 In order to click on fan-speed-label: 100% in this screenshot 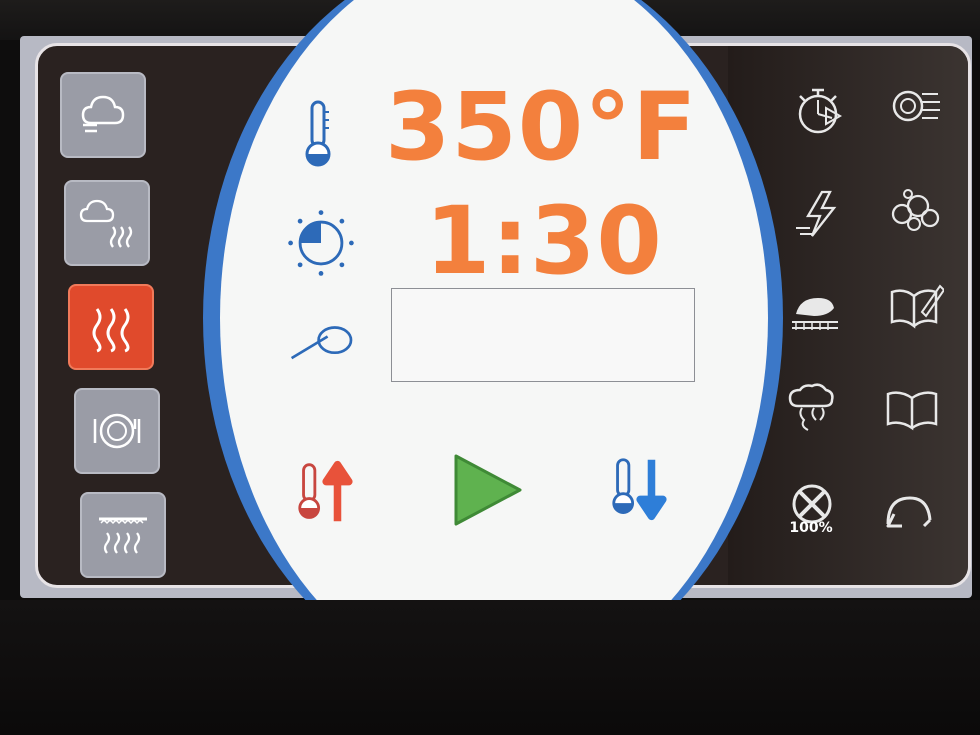, I will do `click(811, 528)`.